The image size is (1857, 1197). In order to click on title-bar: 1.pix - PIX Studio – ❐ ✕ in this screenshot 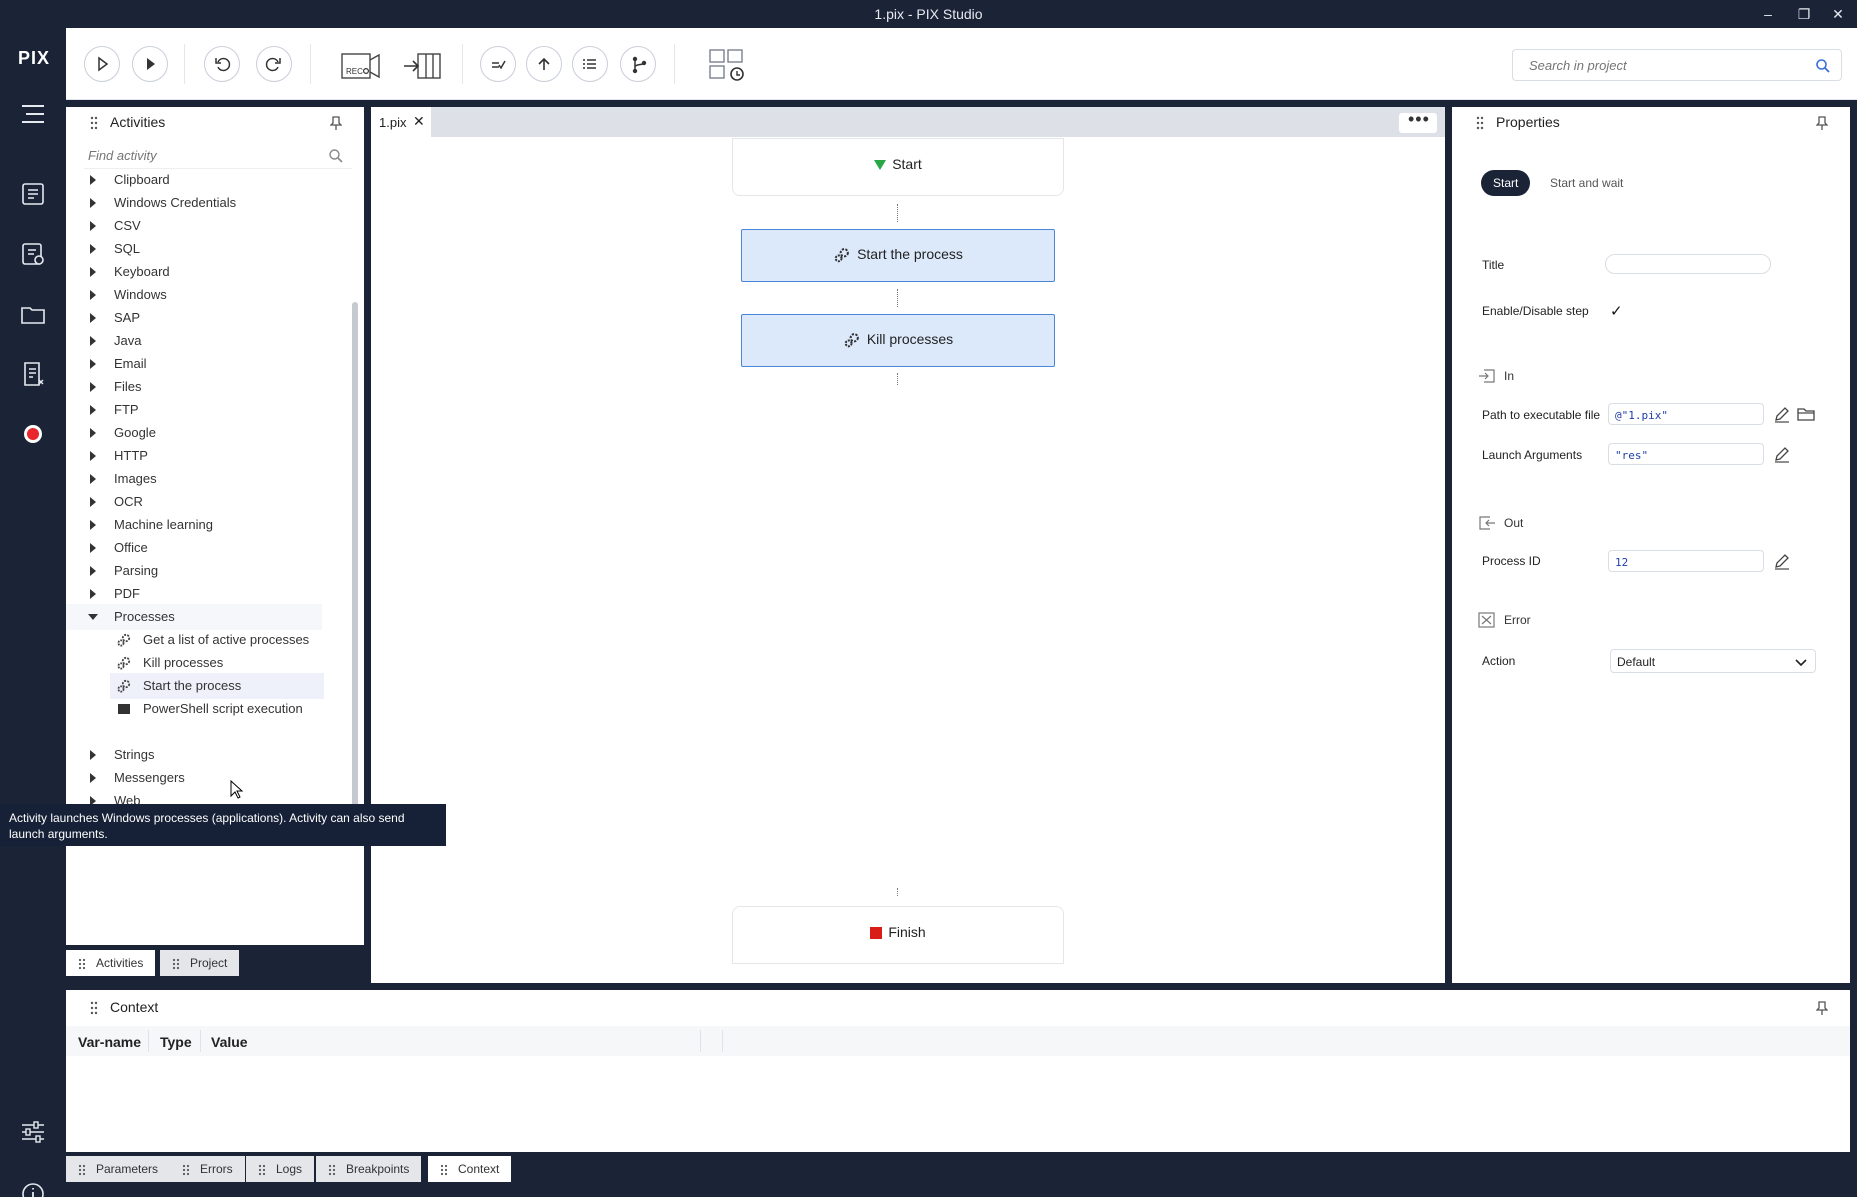, I will do `click(928, 14)`.